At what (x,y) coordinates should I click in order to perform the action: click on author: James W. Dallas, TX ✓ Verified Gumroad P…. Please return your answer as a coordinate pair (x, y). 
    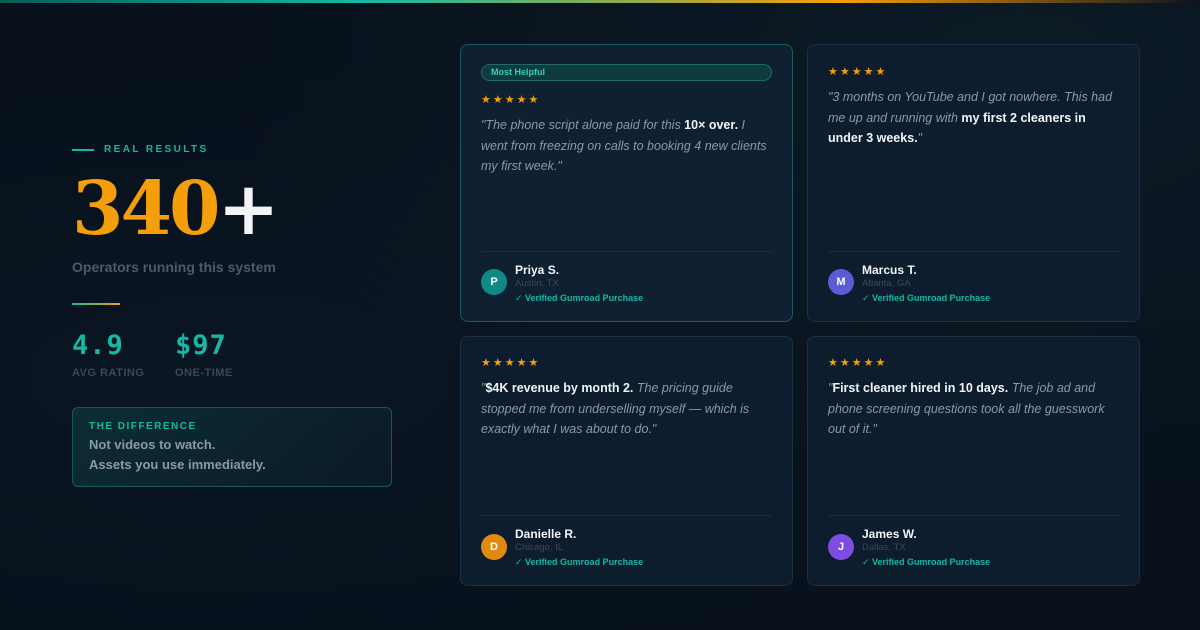
    Looking at the image, I should click on (926, 548).